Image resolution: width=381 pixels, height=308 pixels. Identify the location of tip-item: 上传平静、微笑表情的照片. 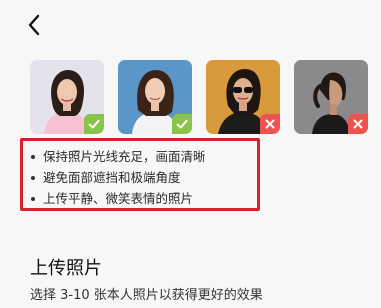
(144, 198).